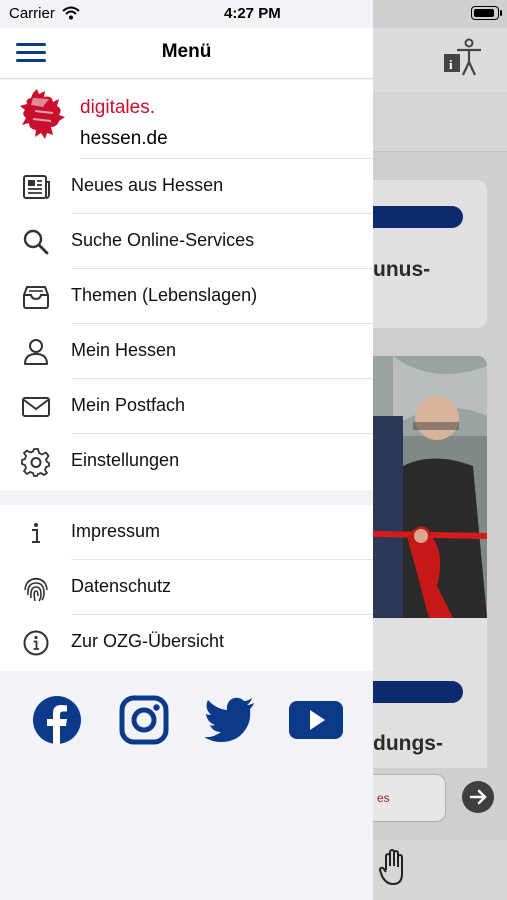 Image resolution: width=507 pixels, height=900 pixels. I want to click on svg-text: i, so click(451, 64).